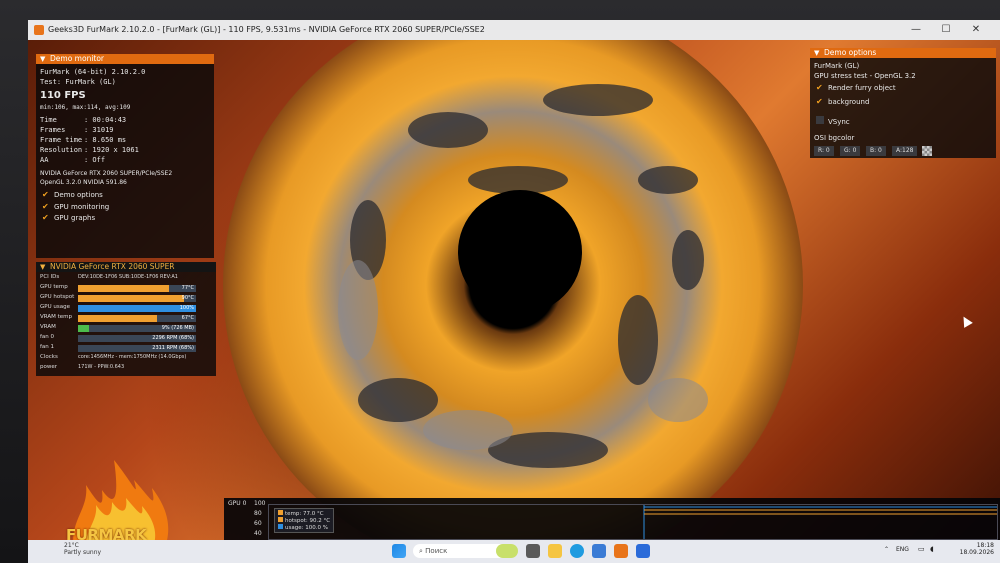 The height and width of the screenshot is (563, 1000). What do you see at coordinates (128, 277) in the screenshot?
I see `gpu-row-text: DEV:10DE-1F06 SUB:10DE-1F06 REV:A1` at bounding box center [128, 277].